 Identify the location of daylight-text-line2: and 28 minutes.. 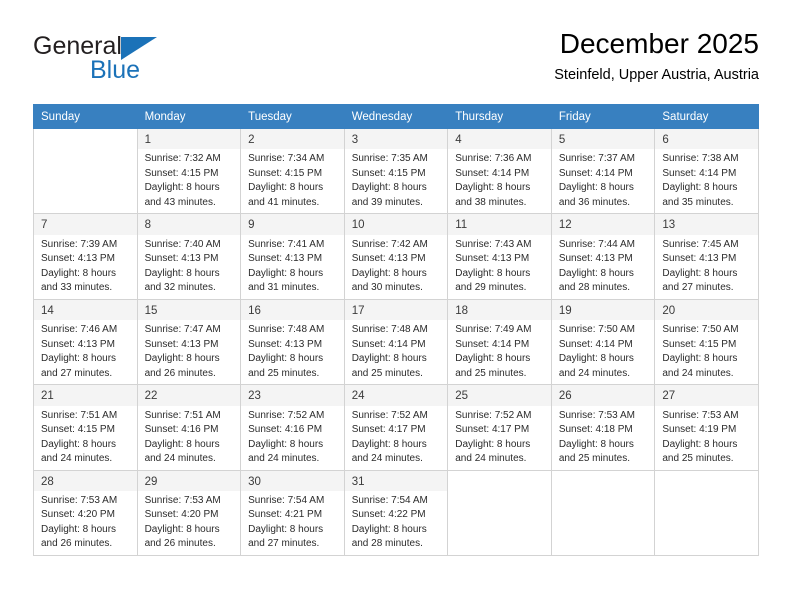
(594, 288).